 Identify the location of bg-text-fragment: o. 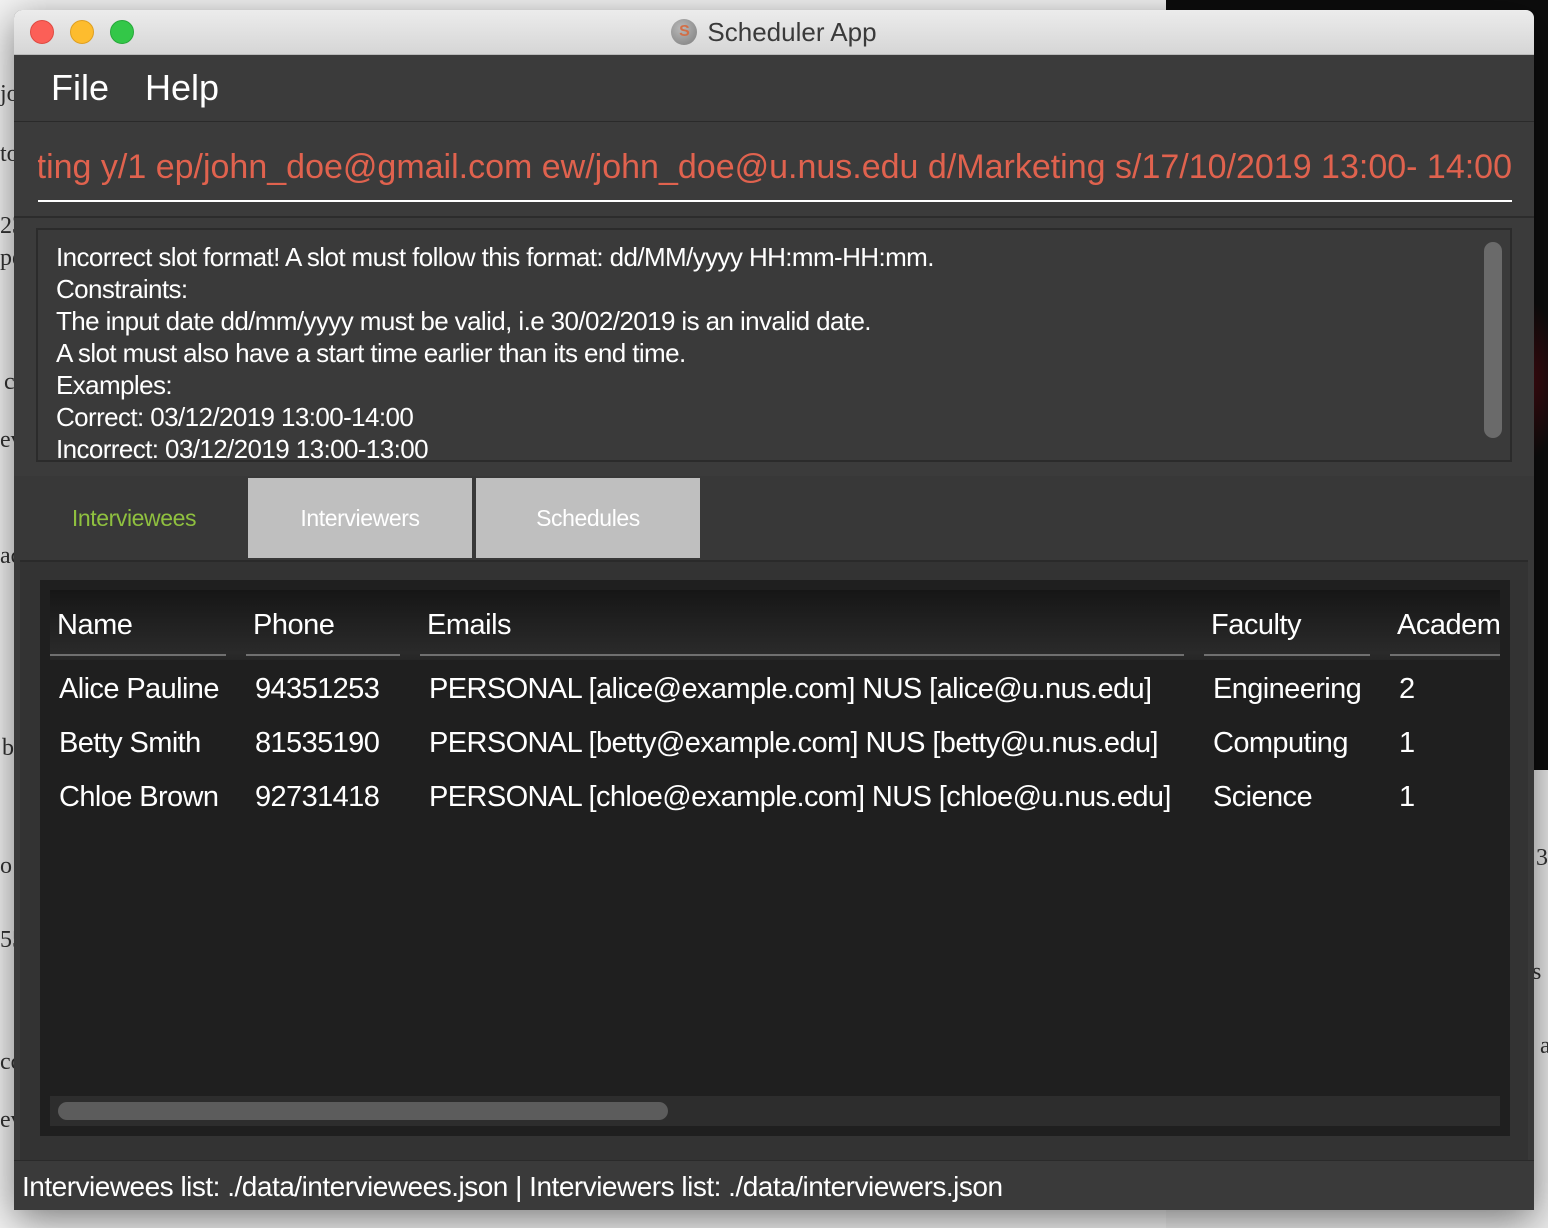
(6, 866).